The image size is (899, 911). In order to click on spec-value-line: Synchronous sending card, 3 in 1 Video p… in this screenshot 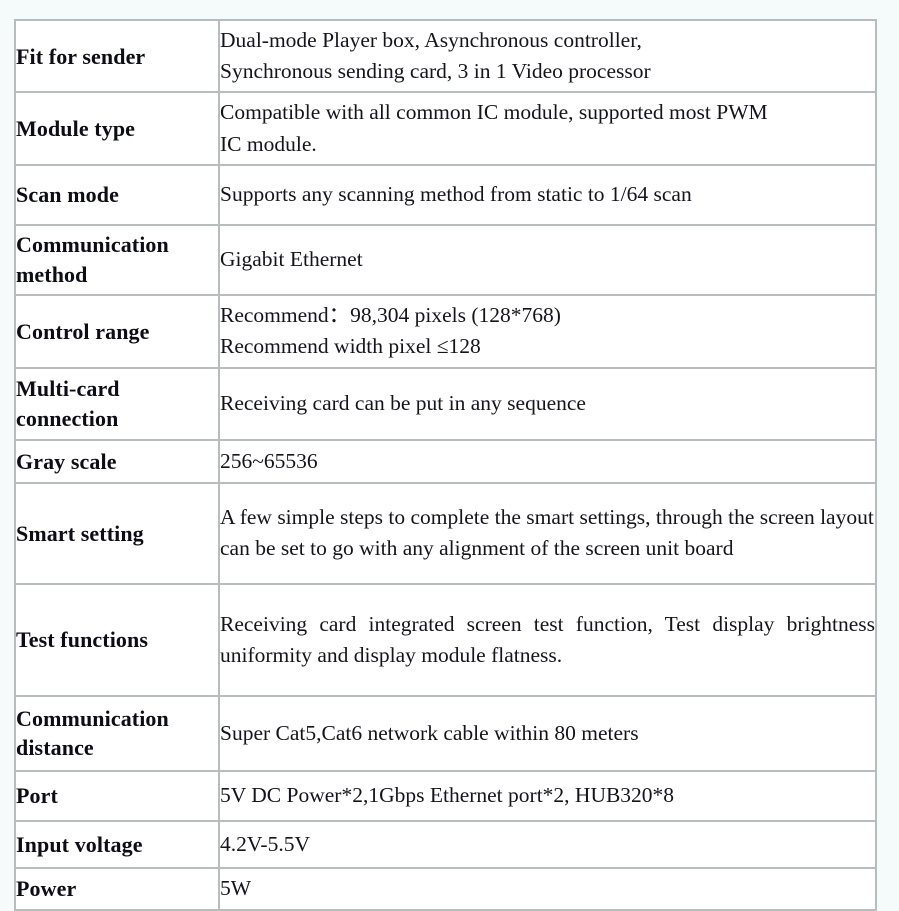, I will do `click(435, 71)`.